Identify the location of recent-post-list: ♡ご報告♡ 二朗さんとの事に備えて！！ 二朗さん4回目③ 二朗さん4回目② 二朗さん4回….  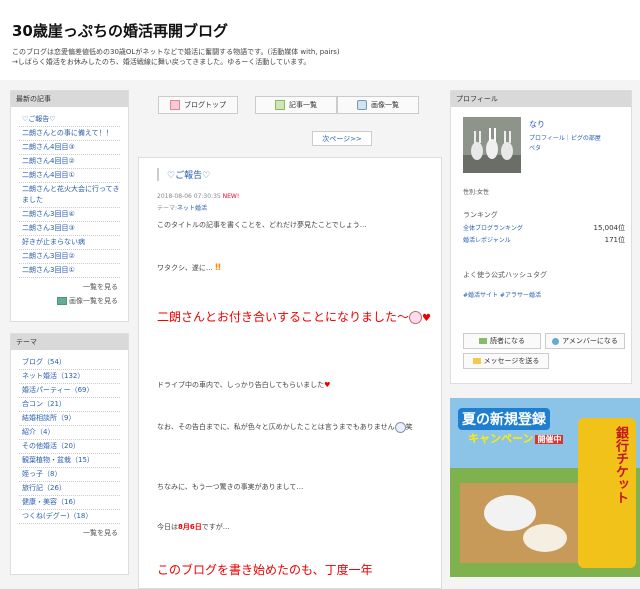
(69, 195).